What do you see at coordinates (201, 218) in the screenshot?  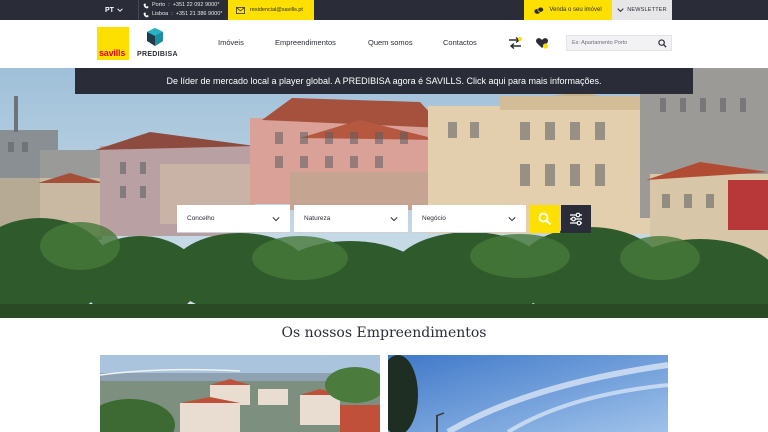 I see `filter-concelho-label: Concelho` at bounding box center [201, 218].